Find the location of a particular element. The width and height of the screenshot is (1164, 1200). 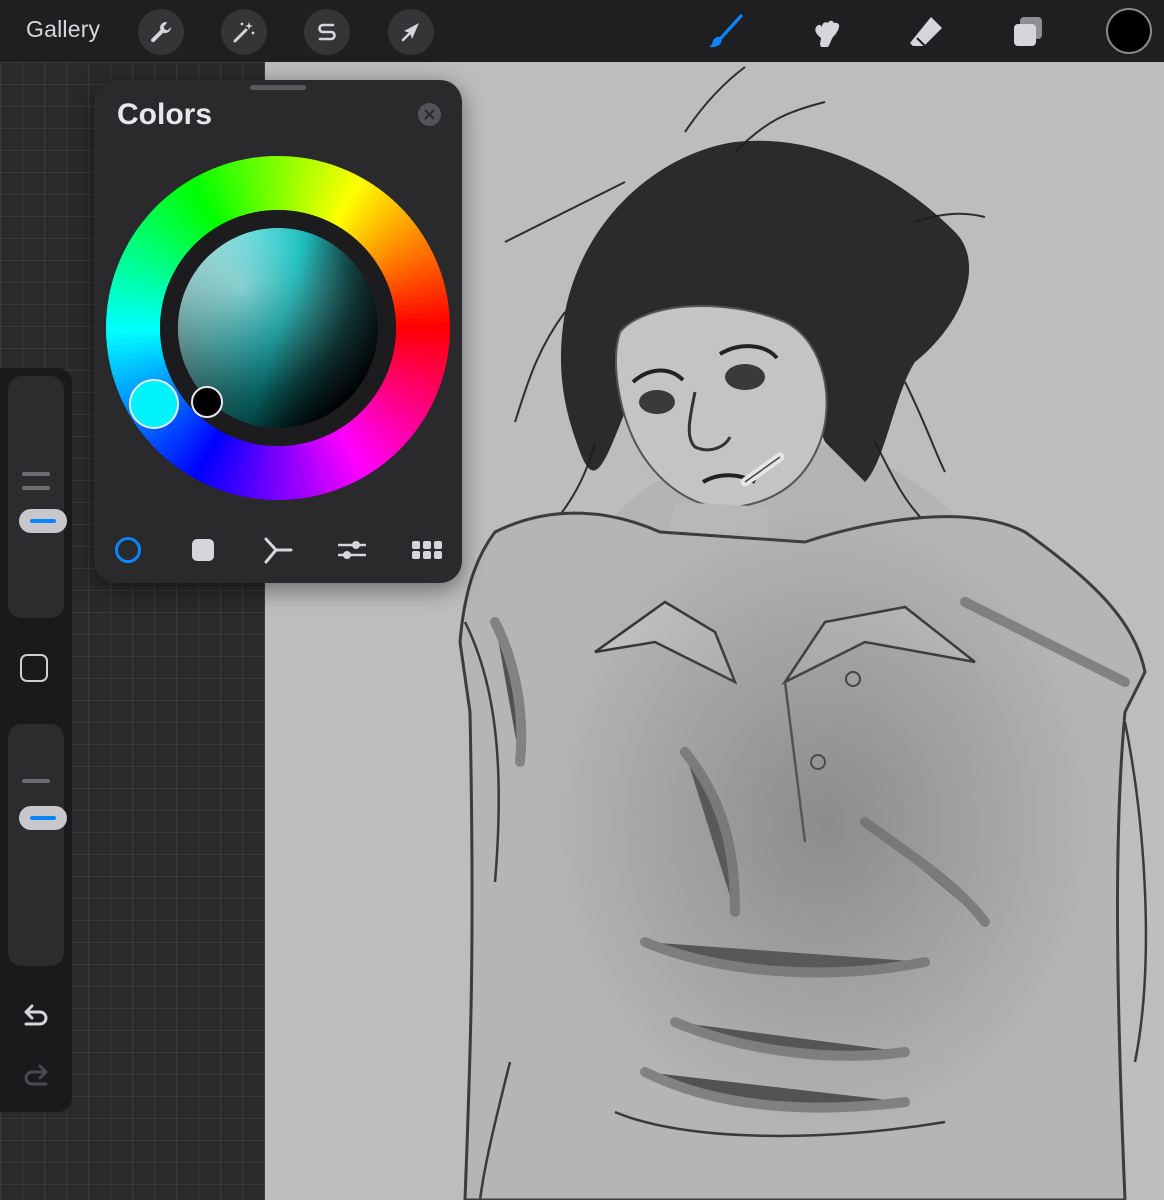

opacity-knob is located at coordinates (43, 818).